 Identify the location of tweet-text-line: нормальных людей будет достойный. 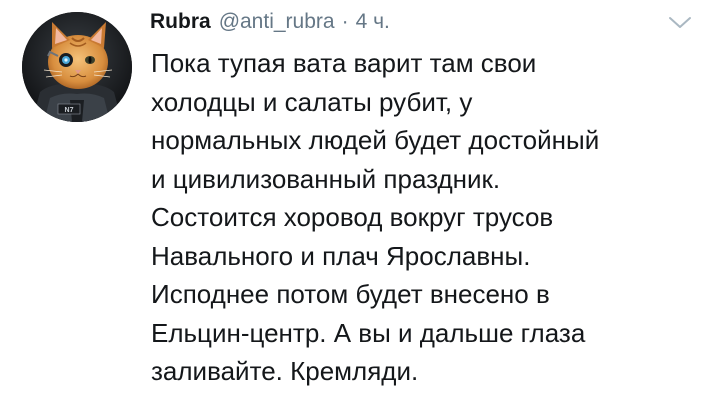
(375, 140).